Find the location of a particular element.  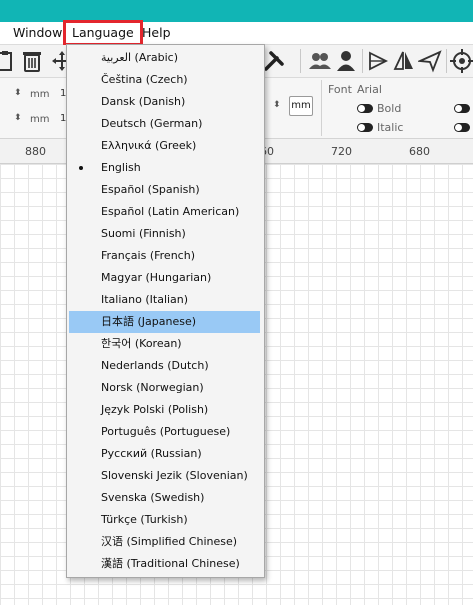

language-option-japanese: 日本語 (Japanese) is located at coordinates (164, 322).